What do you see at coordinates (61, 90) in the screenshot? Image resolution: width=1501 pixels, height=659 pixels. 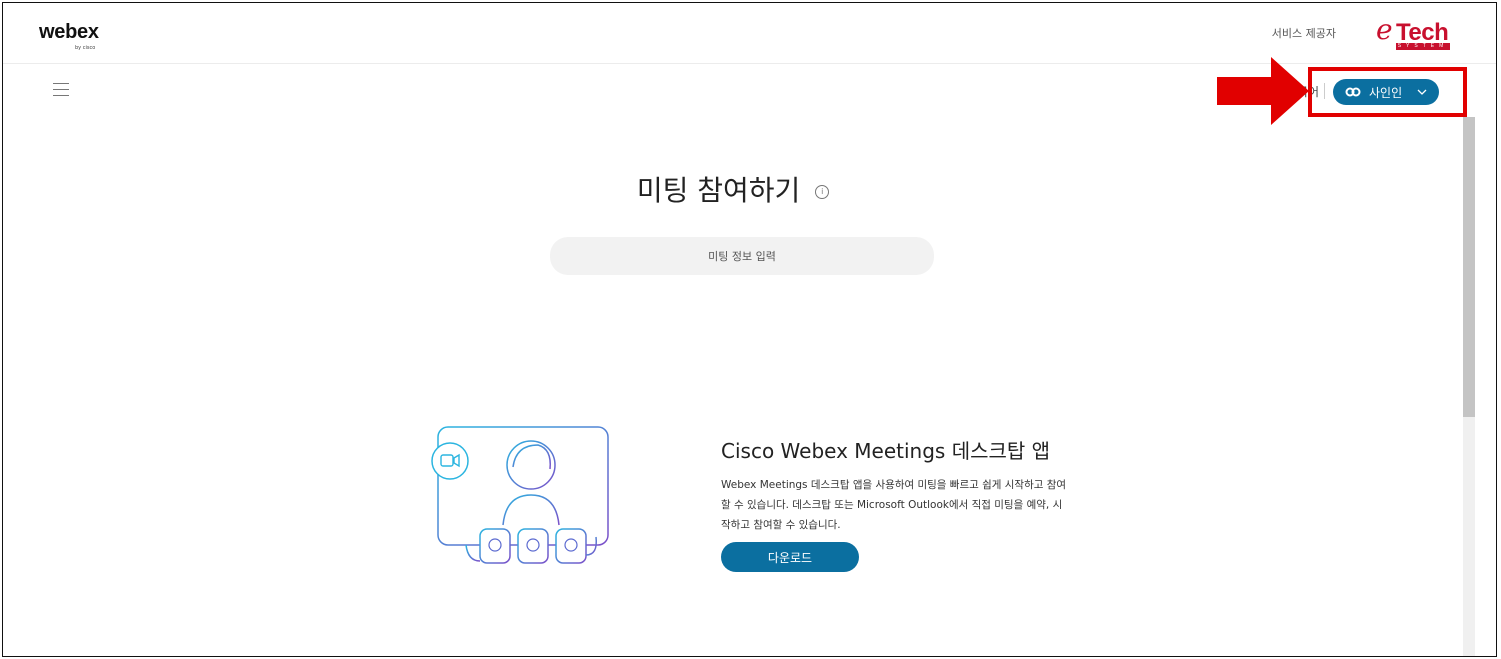 I see `hamburger-menu-icon` at bounding box center [61, 90].